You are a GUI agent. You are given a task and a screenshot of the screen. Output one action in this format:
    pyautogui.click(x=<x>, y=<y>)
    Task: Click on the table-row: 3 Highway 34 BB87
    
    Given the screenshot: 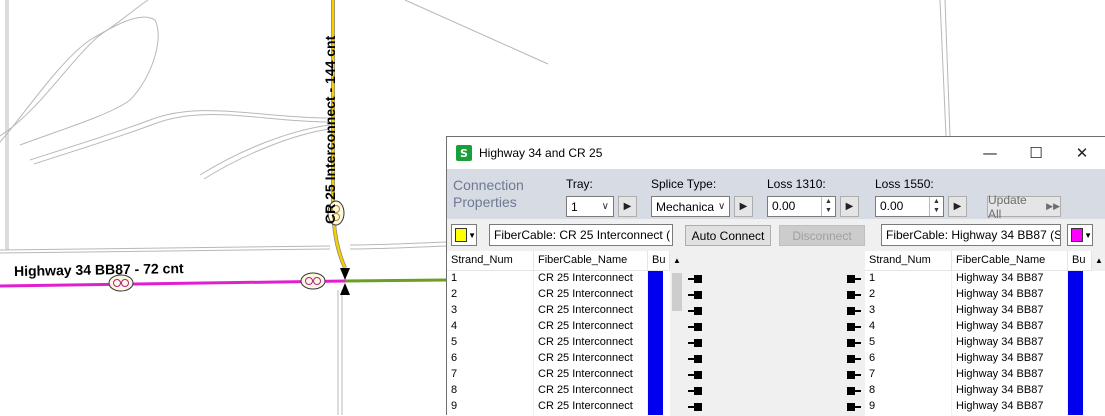 What is the action you would take?
    pyautogui.click(x=985, y=311)
    